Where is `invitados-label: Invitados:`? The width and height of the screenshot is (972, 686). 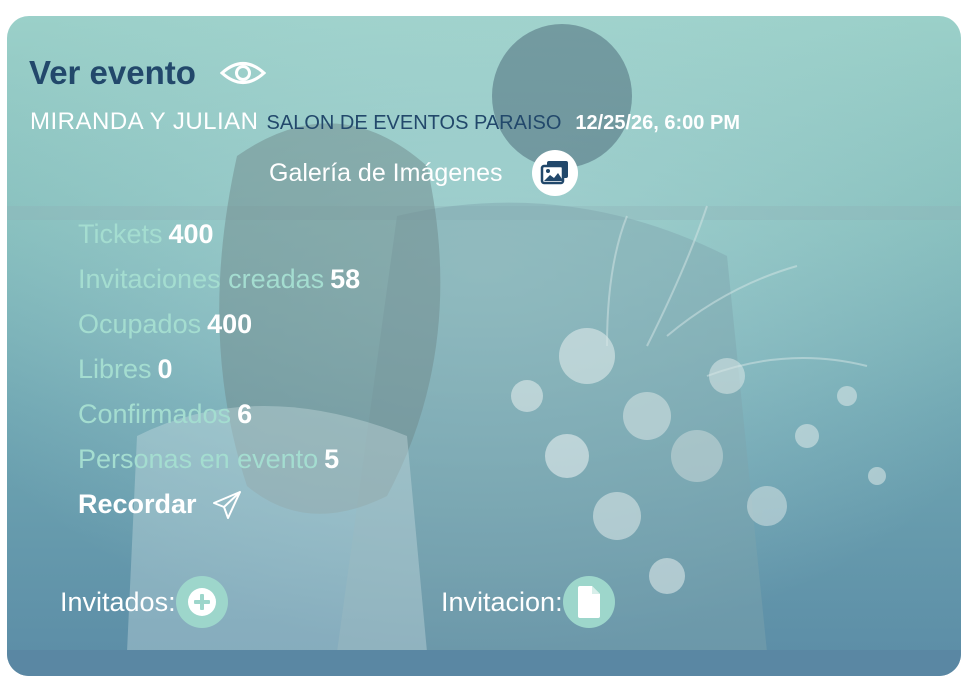 invitados-label: Invitados: is located at coordinates (118, 601).